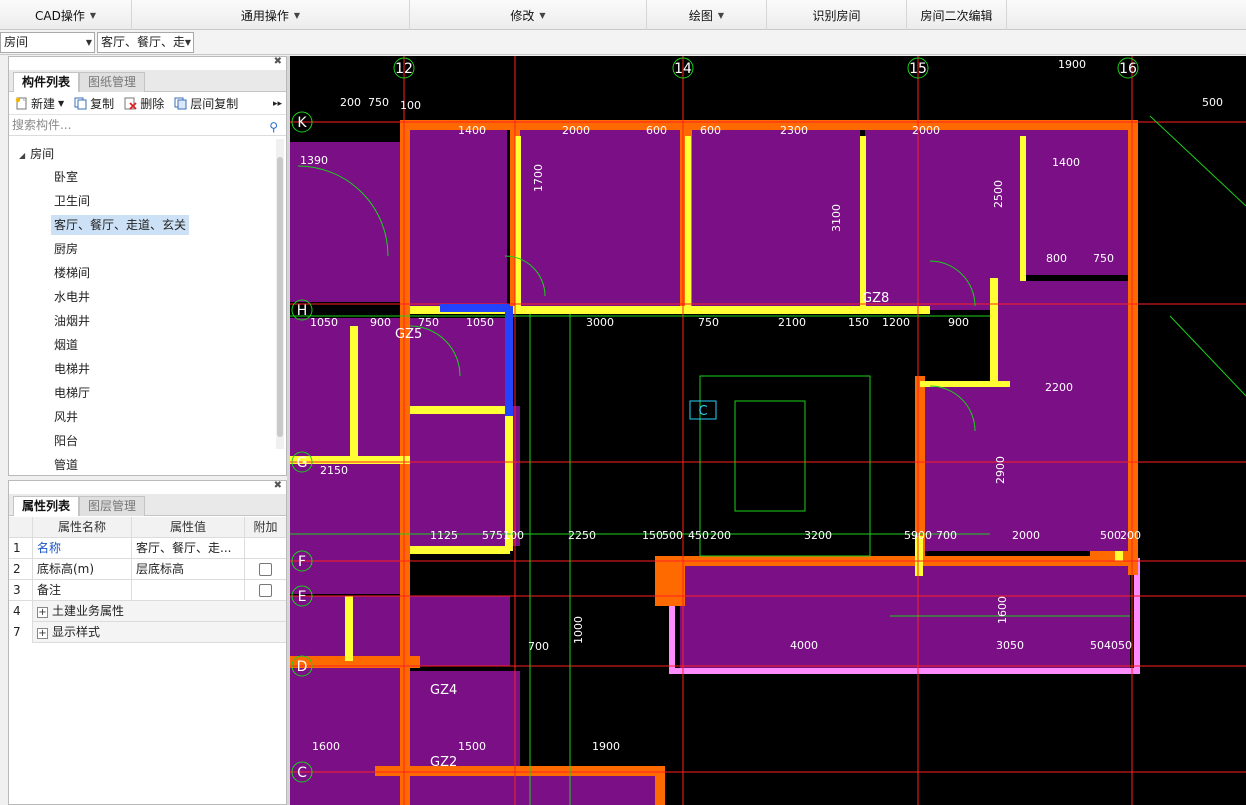 This screenshot has width=1246, height=805. What do you see at coordinates (326, 746) in the screenshot?
I see `dimension-text: 1600` at bounding box center [326, 746].